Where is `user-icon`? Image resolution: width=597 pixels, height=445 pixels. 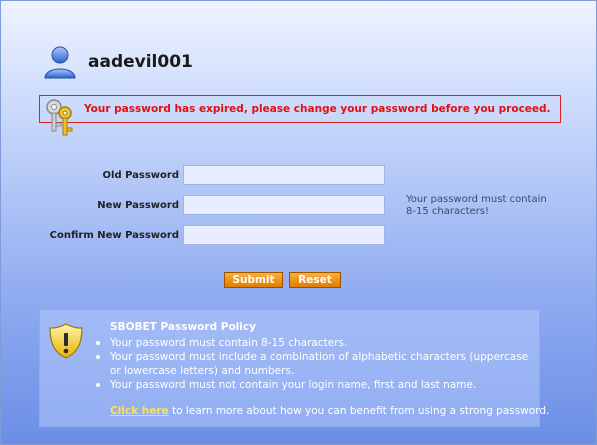
user-icon is located at coordinates (60, 62).